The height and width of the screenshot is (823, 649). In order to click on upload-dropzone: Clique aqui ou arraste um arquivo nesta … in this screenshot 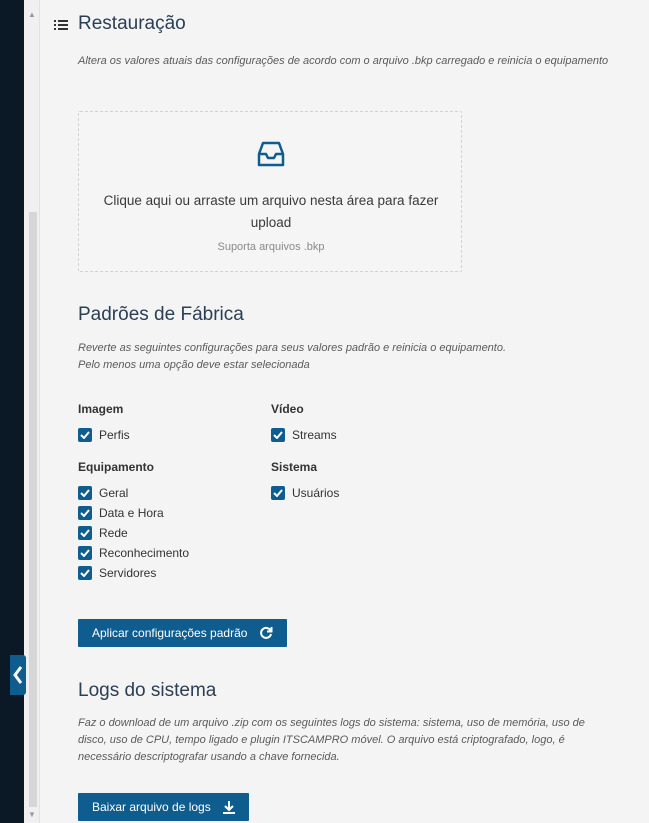, I will do `click(270, 191)`.